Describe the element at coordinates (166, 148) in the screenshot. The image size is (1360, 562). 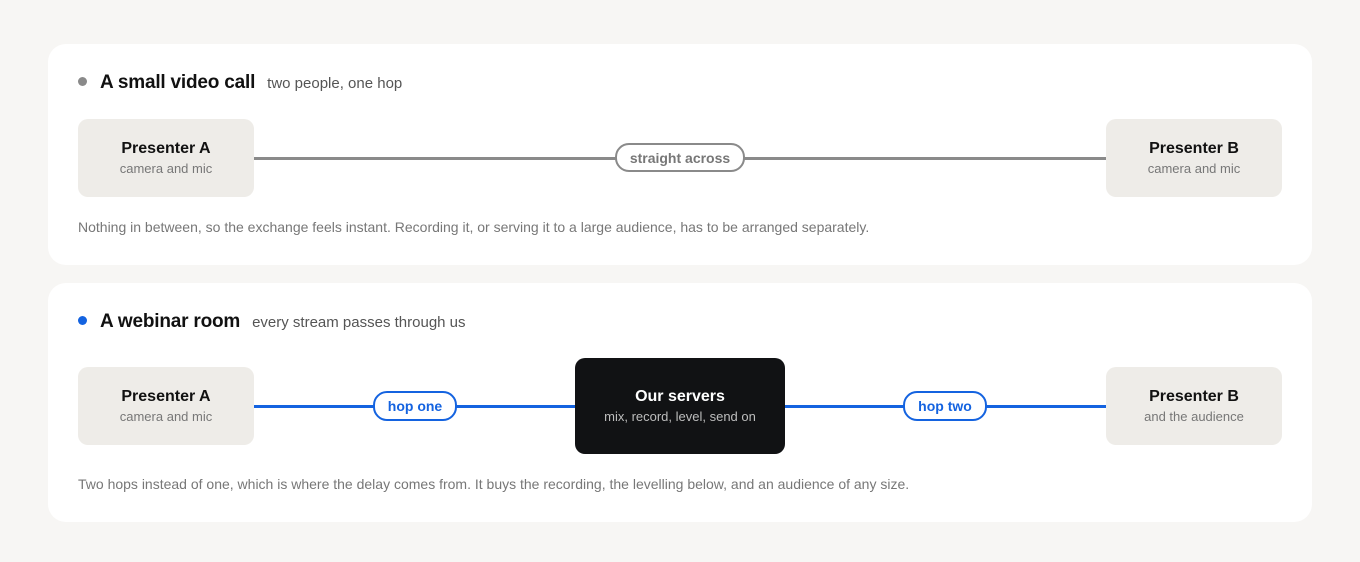
I see `presenter-a-title: Presenter A` at that location.